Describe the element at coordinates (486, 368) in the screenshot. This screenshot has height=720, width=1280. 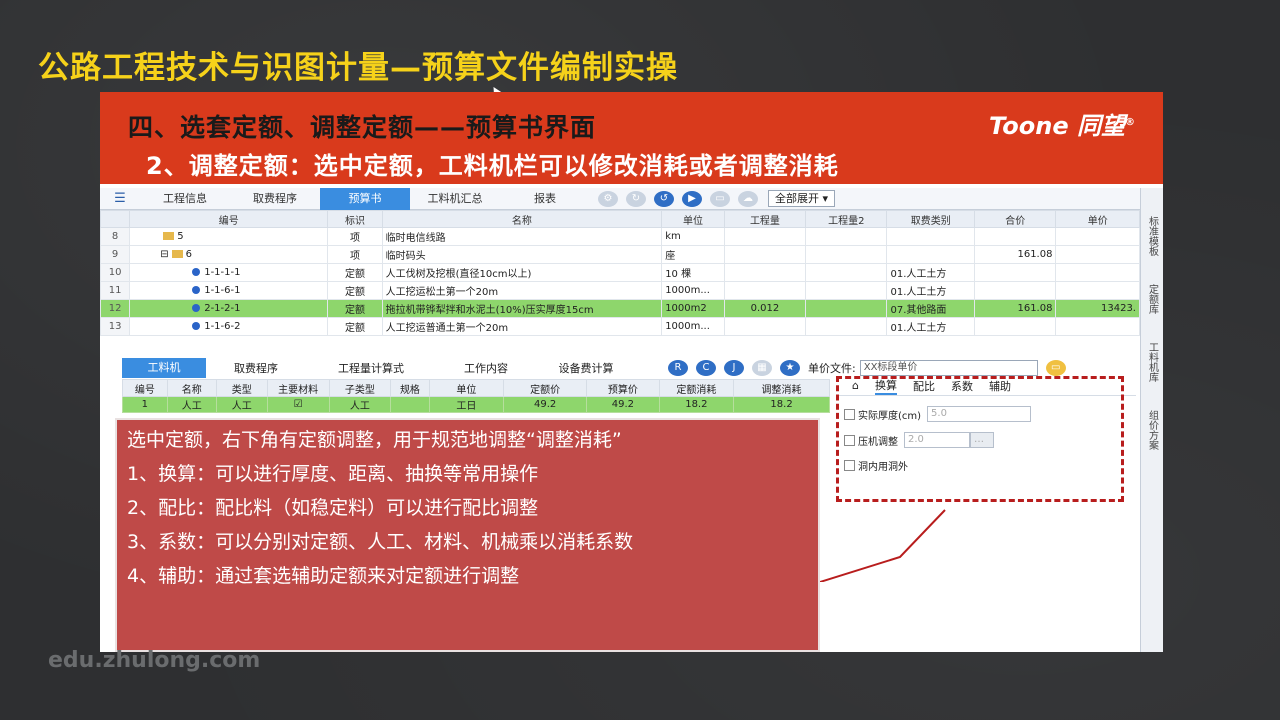
I see `tab-work-content: 工作内容` at that location.